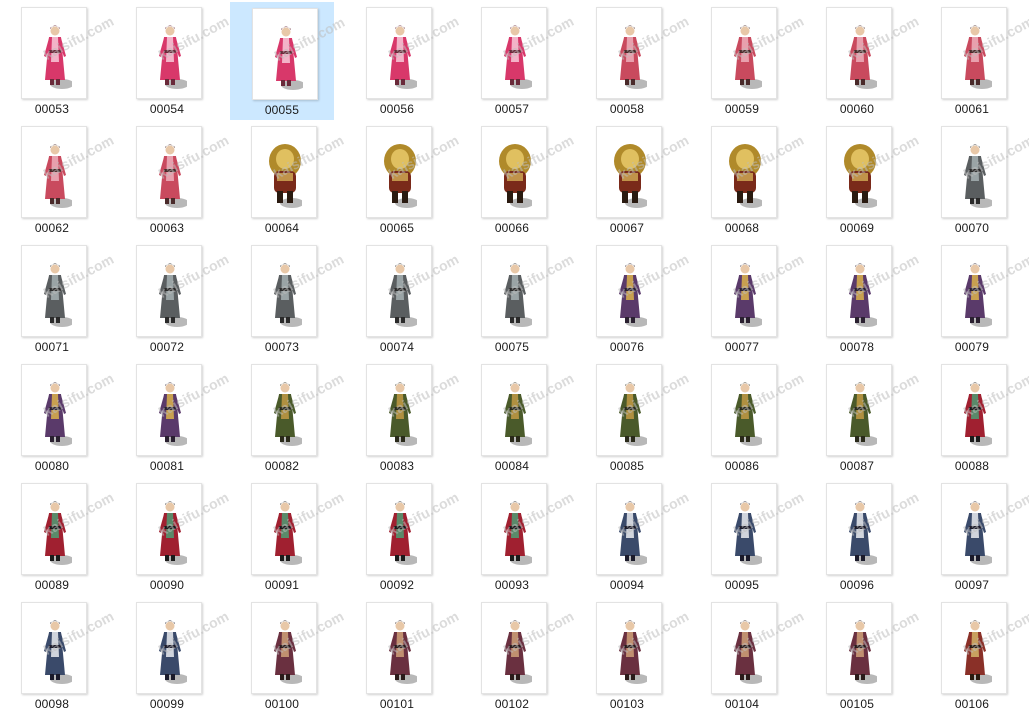 Image resolution: width=1029 pixels, height=715 pixels. I want to click on file-item-00083: kaisifu.com 00083, so click(403, 418).